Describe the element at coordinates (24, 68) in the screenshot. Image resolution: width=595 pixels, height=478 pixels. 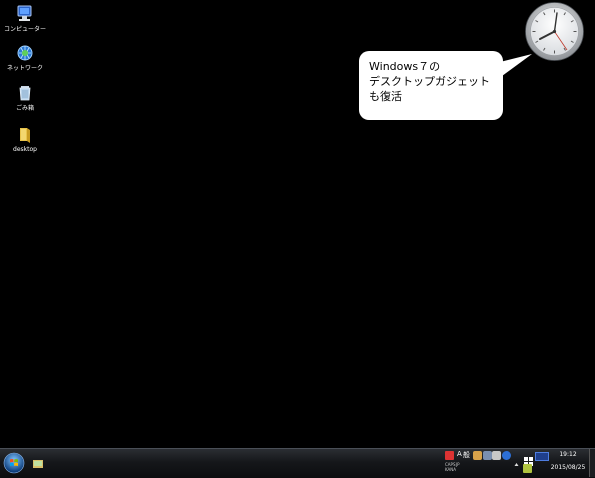
I see `desktop-icon-label: ネットワーク` at that location.